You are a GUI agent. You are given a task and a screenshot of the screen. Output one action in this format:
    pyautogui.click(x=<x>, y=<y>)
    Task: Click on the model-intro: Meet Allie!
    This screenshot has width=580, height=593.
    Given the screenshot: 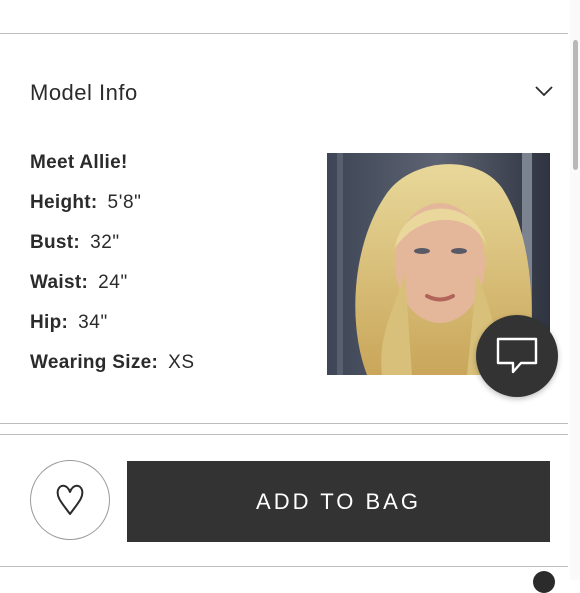 What is the action you would take?
    pyautogui.click(x=79, y=162)
    